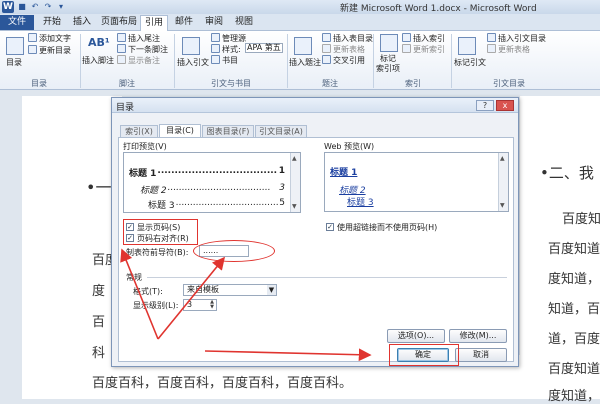 The width and height of the screenshot is (600, 404). What do you see at coordinates (288, 355) in the screenshot?
I see `annotation-arrow-to-ok` at bounding box center [288, 355].